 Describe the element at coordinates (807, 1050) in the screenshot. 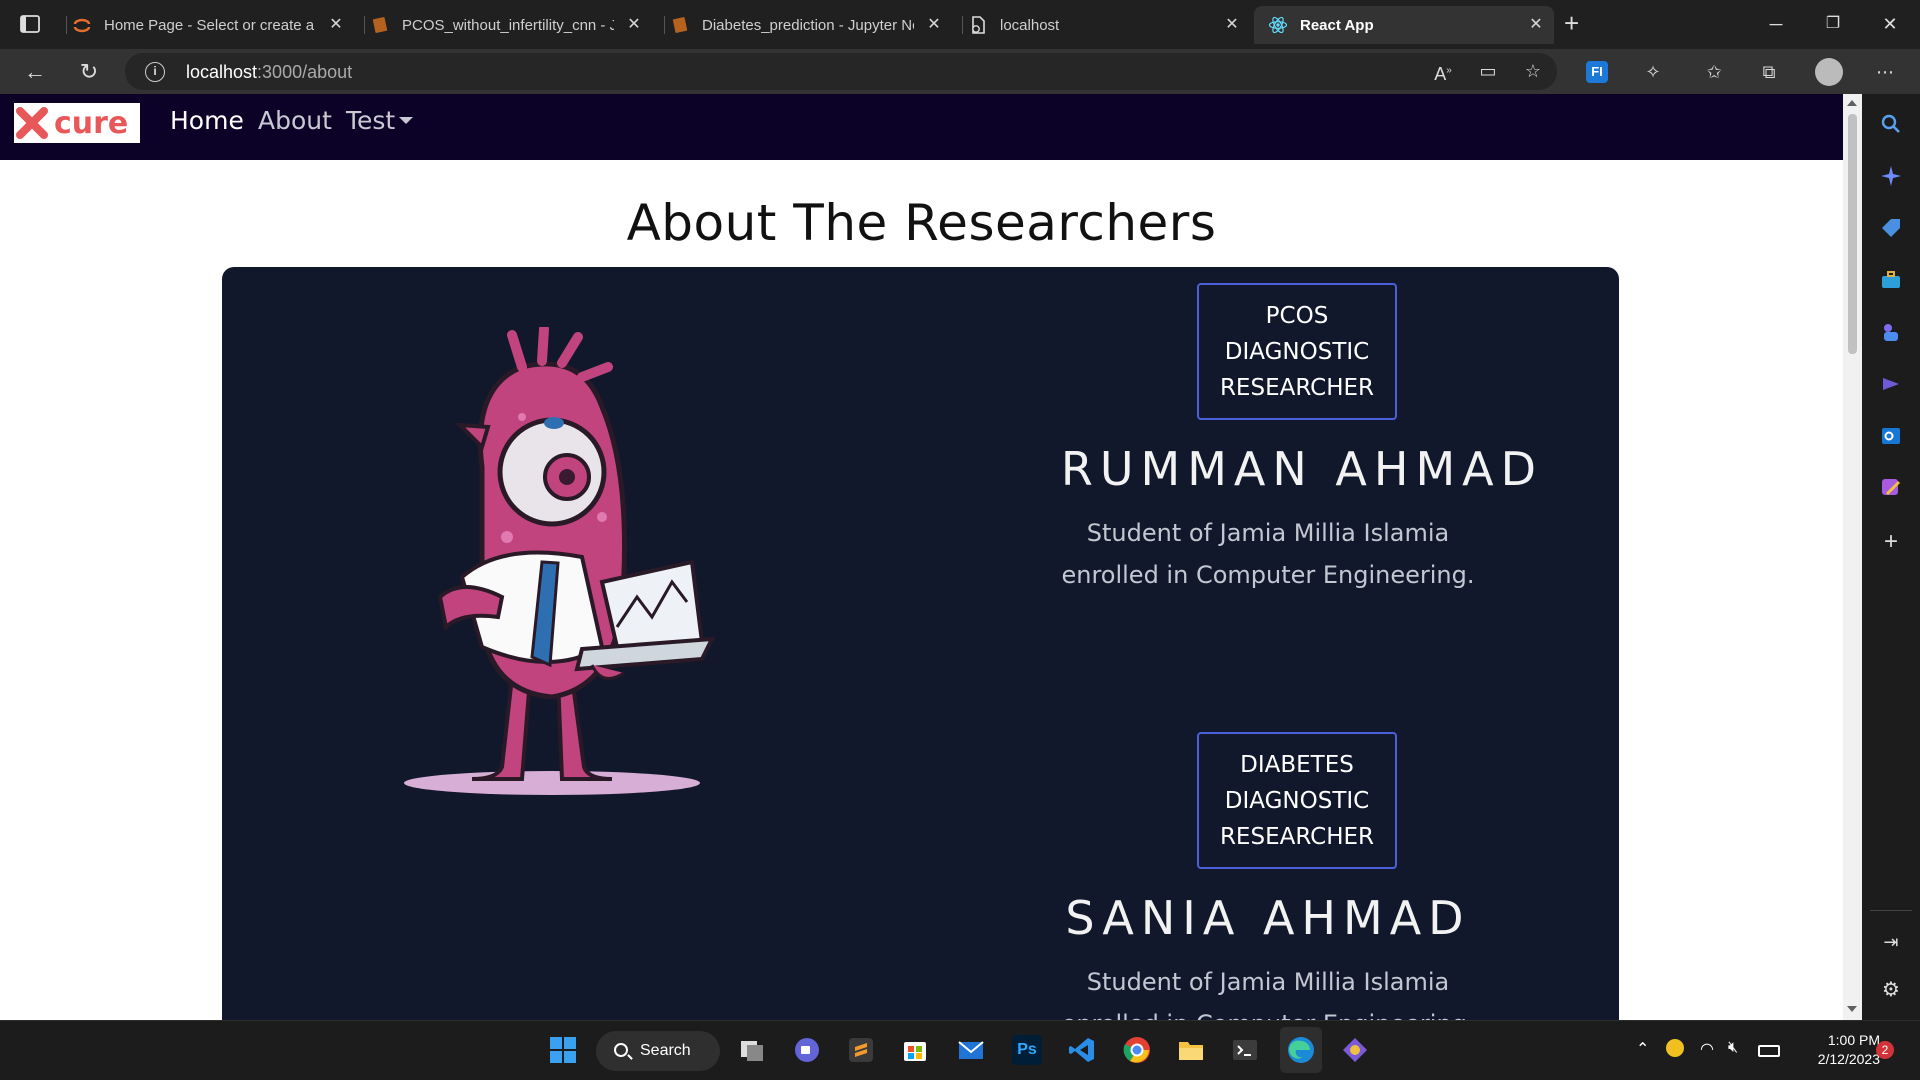

I see `teams-chat-icon` at that location.